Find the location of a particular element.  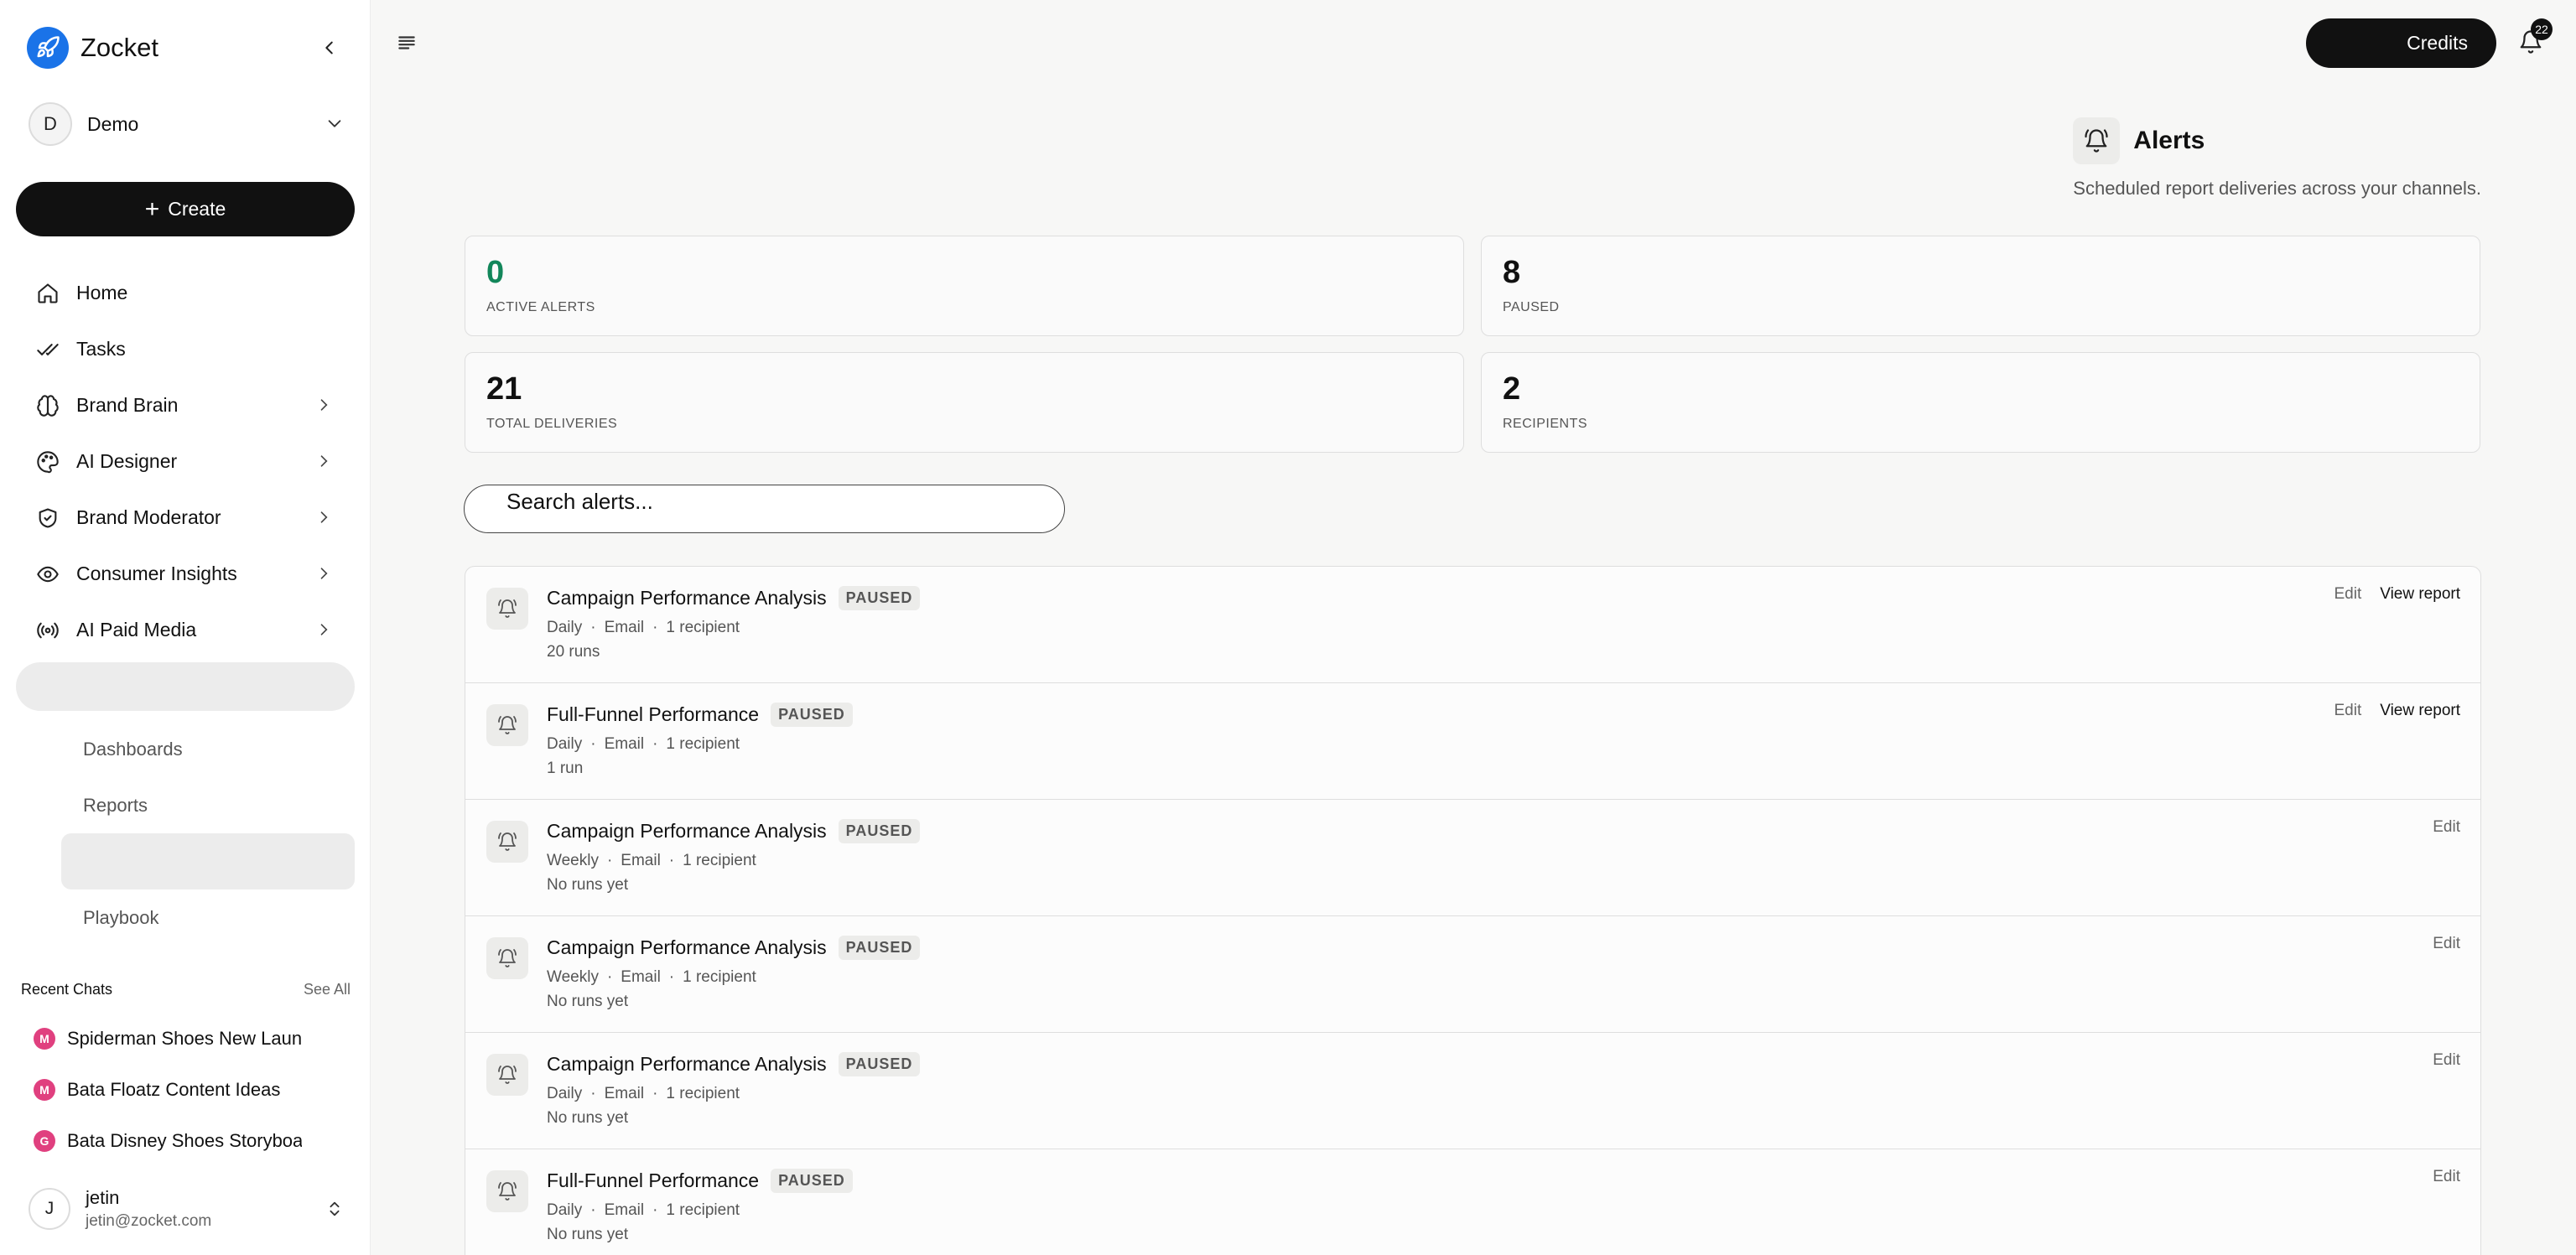

menu-toggle-button is located at coordinates (406, 42).